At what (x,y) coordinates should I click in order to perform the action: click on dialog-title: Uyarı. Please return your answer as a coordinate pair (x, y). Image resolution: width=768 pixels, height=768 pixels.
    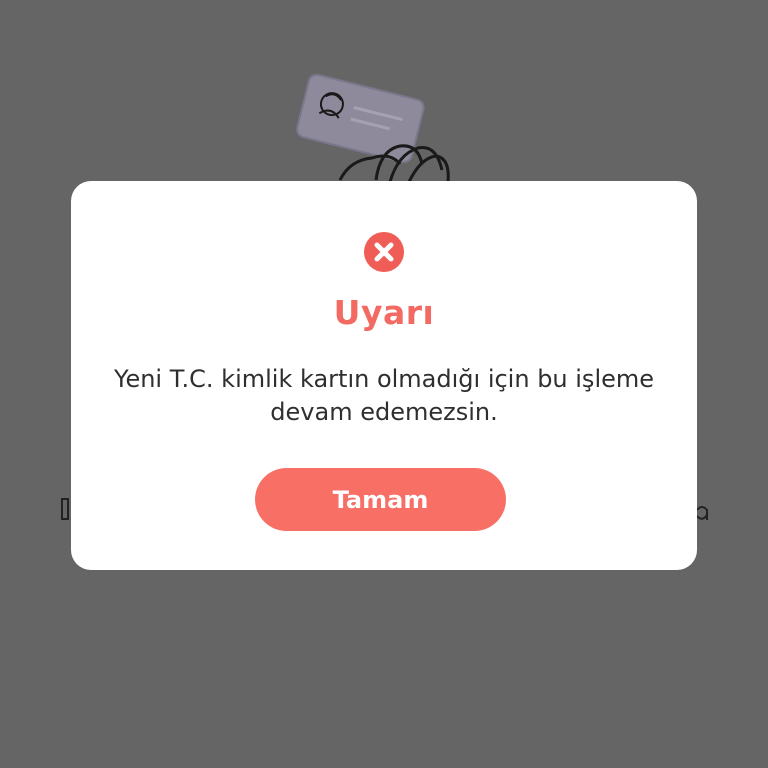
    Looking at the image, I should click on (384, 312).